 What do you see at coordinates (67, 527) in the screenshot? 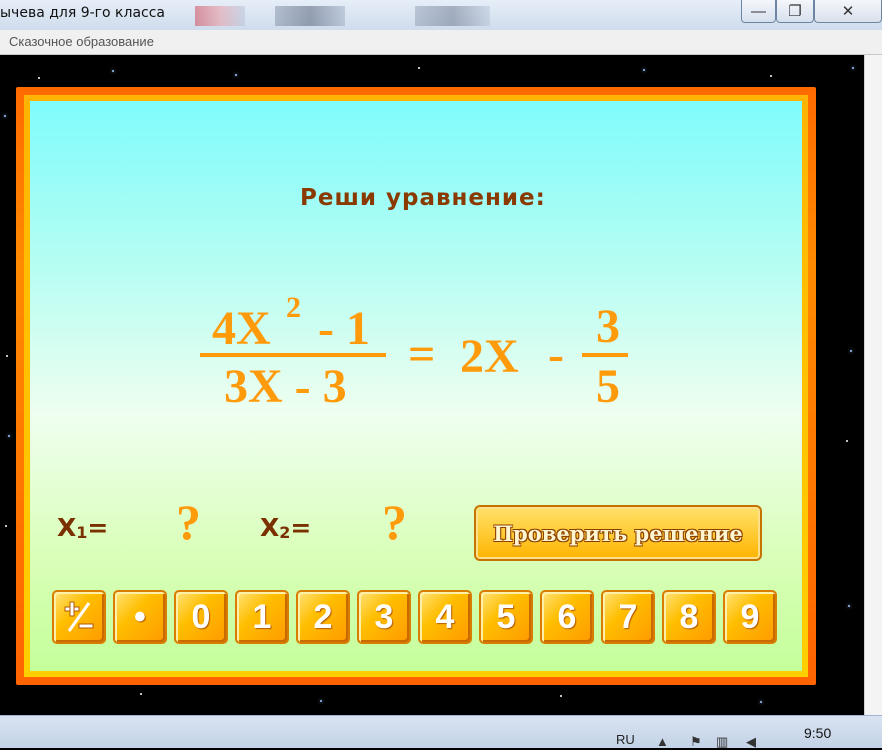
I see `x1-letter: X` at bounding box center [67, 527].